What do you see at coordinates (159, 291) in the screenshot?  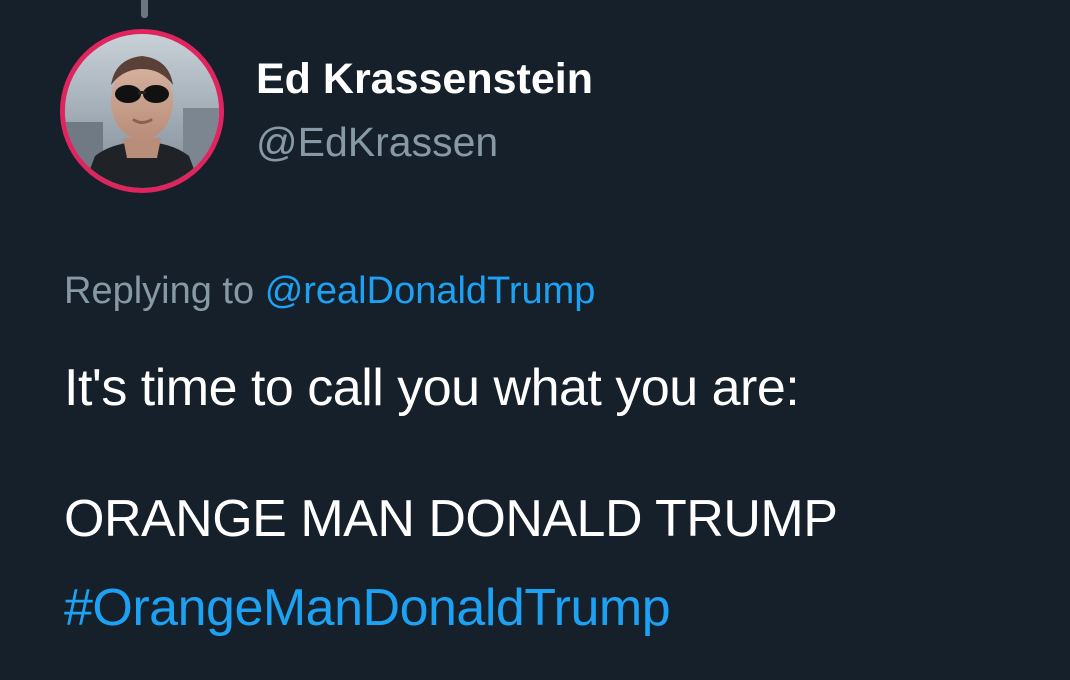 I see `reply-prefix: Replying to` at bounding box center [159, 291].